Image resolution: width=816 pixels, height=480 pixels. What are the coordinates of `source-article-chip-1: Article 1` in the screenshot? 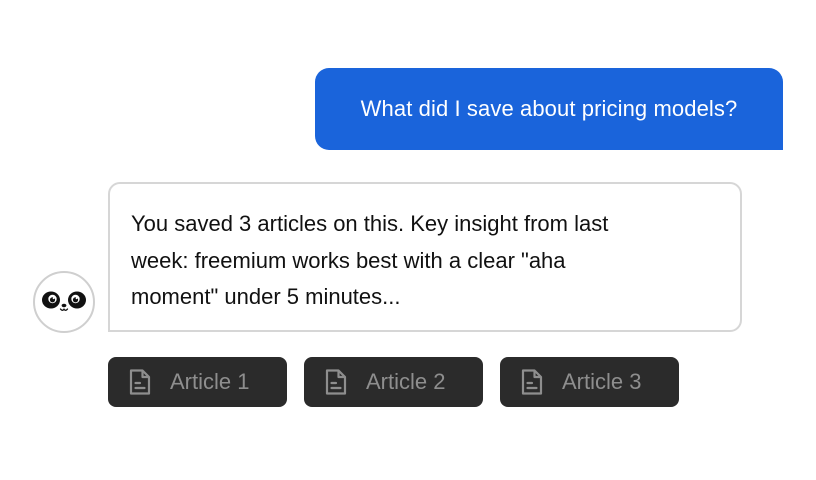 It's located at (197, 382).